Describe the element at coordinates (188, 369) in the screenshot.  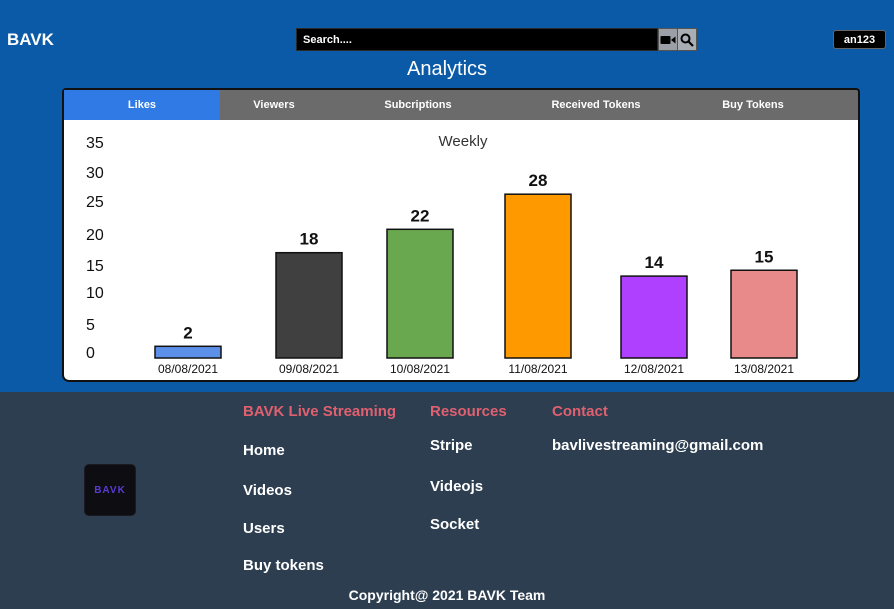
I see `x-tick-label: 08/08/2021` at that location.